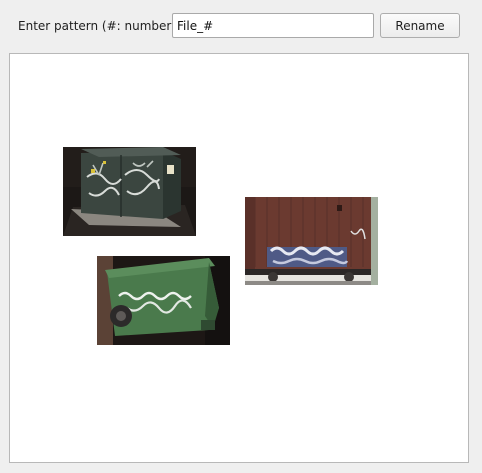  Describe the element at coordinates (99, 26) in the screenshot. I see `pattern-label: Enter pattern (#: number):` at that location.